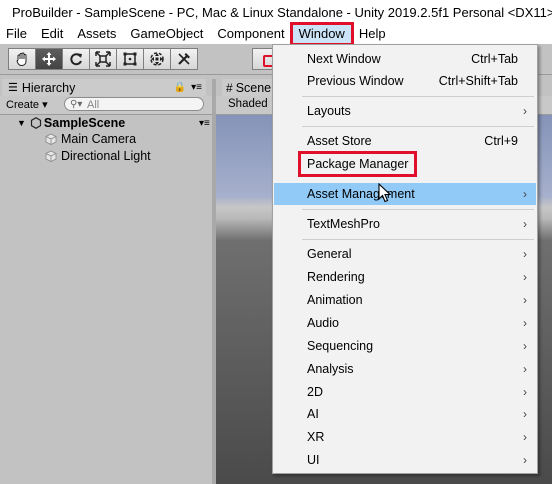  I want to click on menu-gameobject: GameObject, so click(166, 34).